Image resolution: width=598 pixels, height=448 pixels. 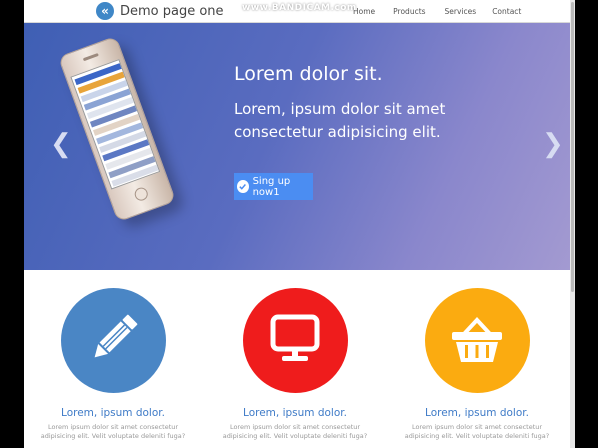 What do you see at coordinates (299, 8) in the screenshot?
I see `recorder-watermark: www.BANDICAM.com` at bounding box center [299, 8].